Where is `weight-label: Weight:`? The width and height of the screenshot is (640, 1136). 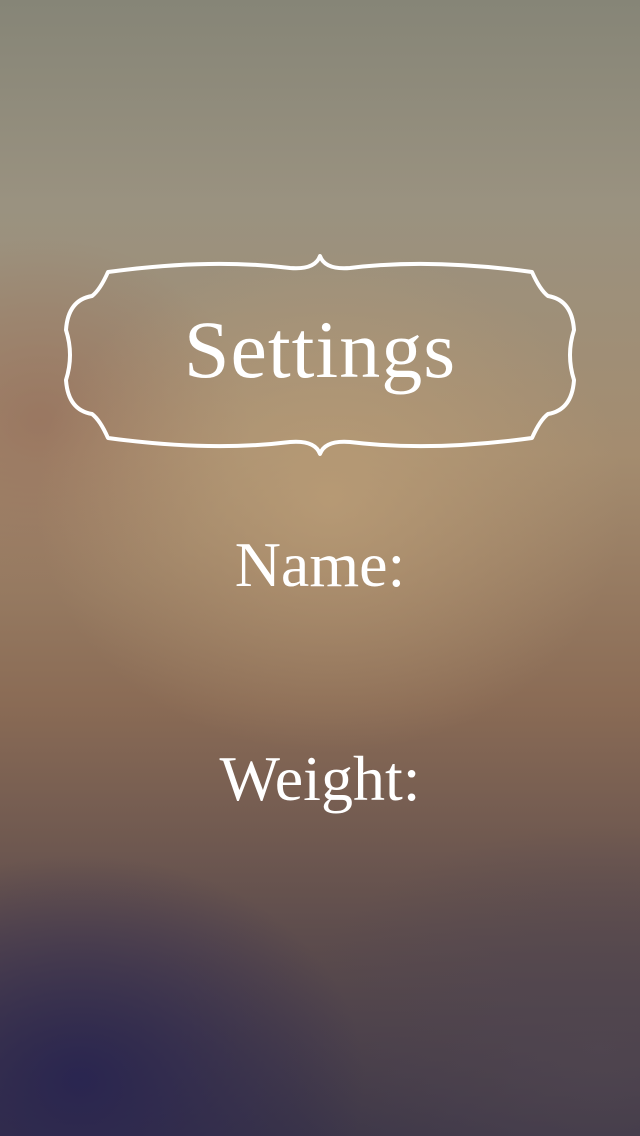 weight-label: Weight: is located at coordinates (320, 778).